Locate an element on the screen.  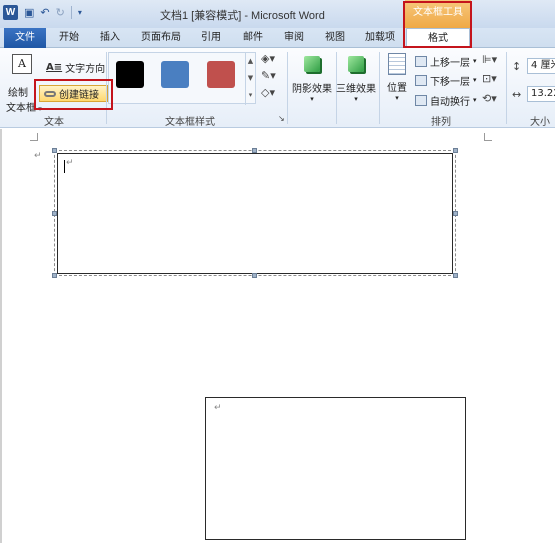
context-tab-highlight is located at coordinates (437, 24).